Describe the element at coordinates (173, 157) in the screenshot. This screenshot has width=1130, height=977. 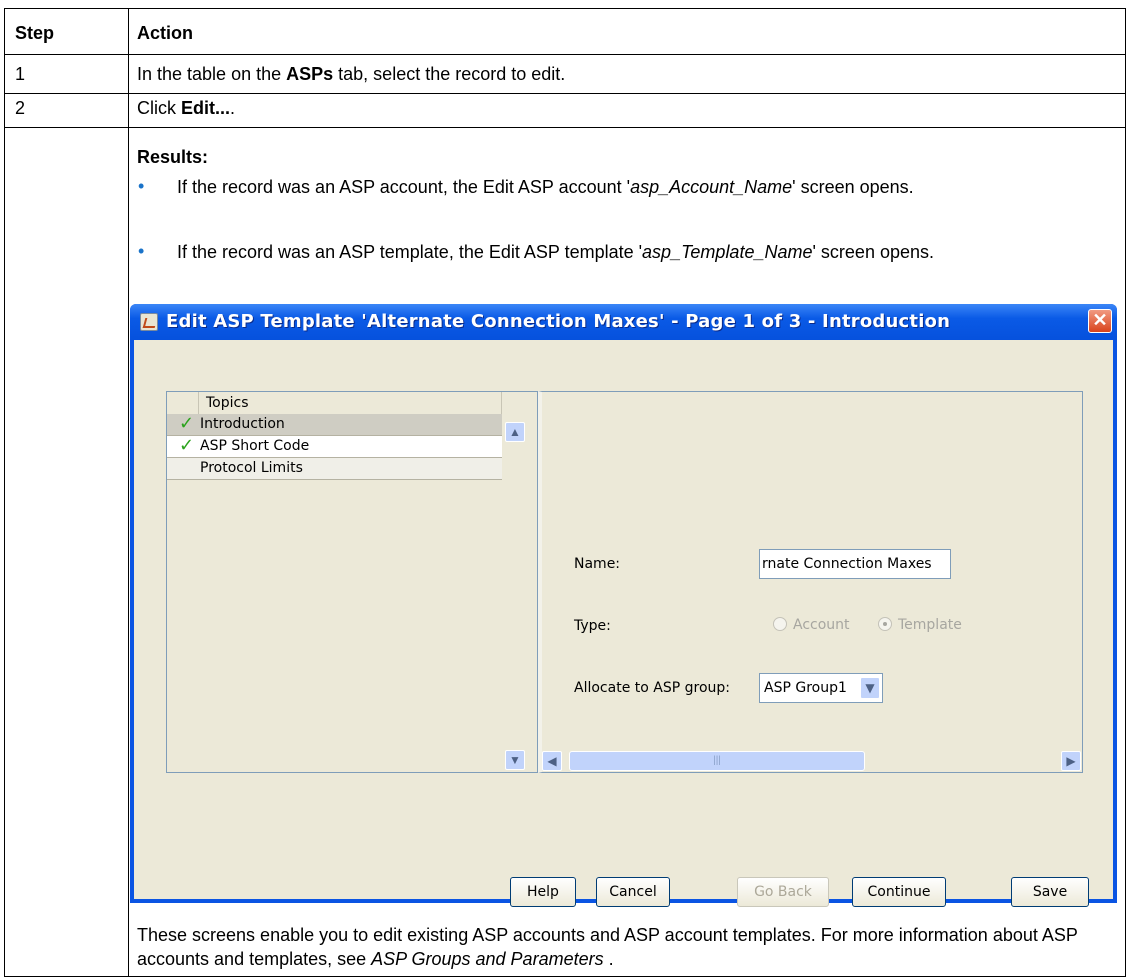
I see `results-label: Results:` at that location.